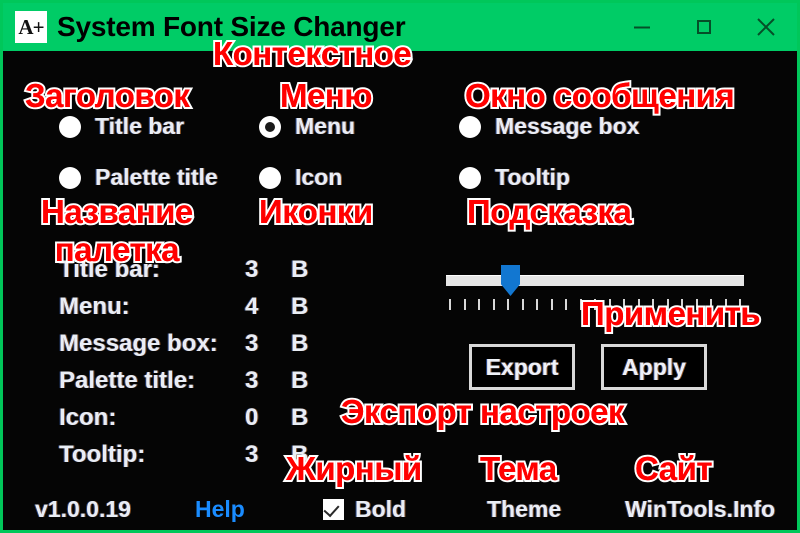 This screenshot has width=800, height=533. Describe the element at coordinates (326, 95) in the screenshot. I see `annotation-label: Меню` at that location.